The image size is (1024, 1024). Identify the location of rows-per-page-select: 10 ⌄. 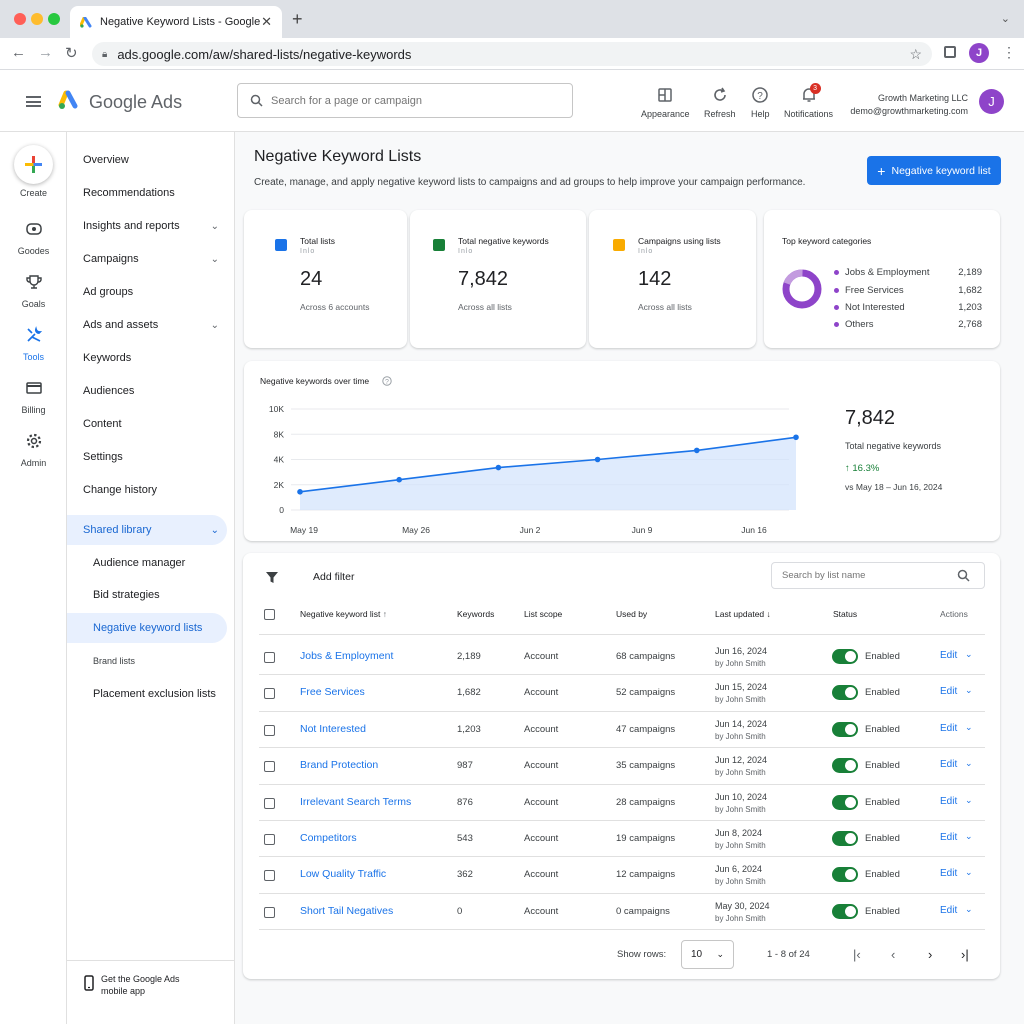
(707, 954).